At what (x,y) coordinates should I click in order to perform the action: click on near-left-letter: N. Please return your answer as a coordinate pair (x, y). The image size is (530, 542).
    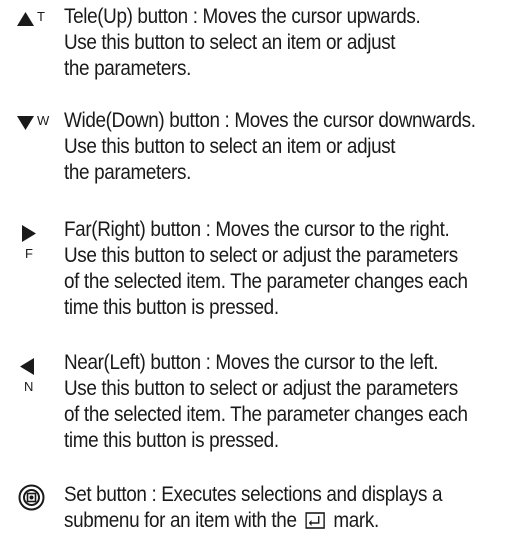
    Looking at the image, I should click on (29, 386).